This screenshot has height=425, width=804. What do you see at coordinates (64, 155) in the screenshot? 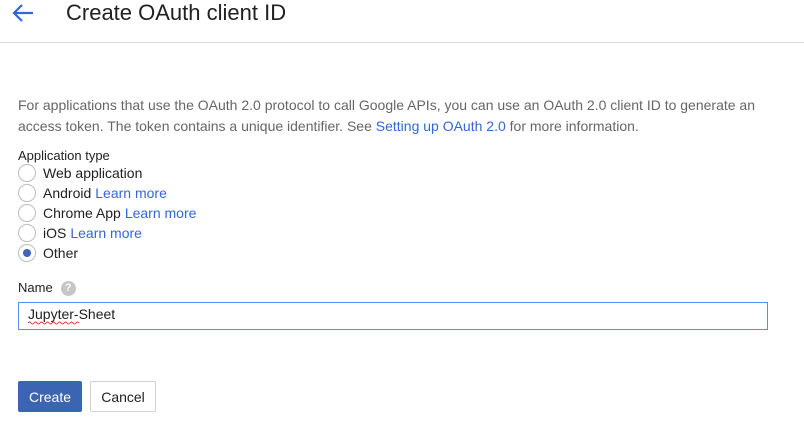
I see `application-type-label: Application type` at bounding box center [64, 155].